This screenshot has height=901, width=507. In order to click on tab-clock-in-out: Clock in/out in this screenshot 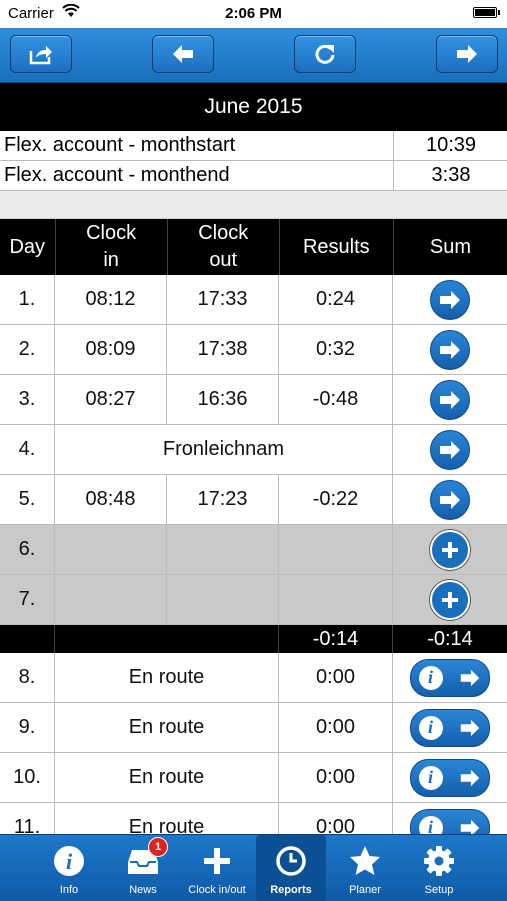, I will do `click(217, 868)`.